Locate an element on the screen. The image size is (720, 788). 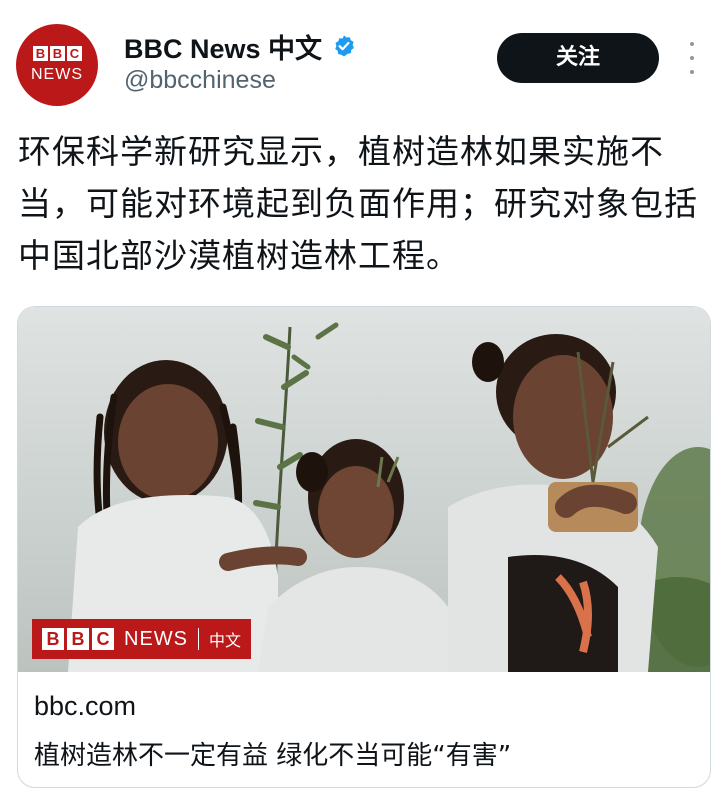
account-handle: @bbcchinese is located at coordinates (200, 80).